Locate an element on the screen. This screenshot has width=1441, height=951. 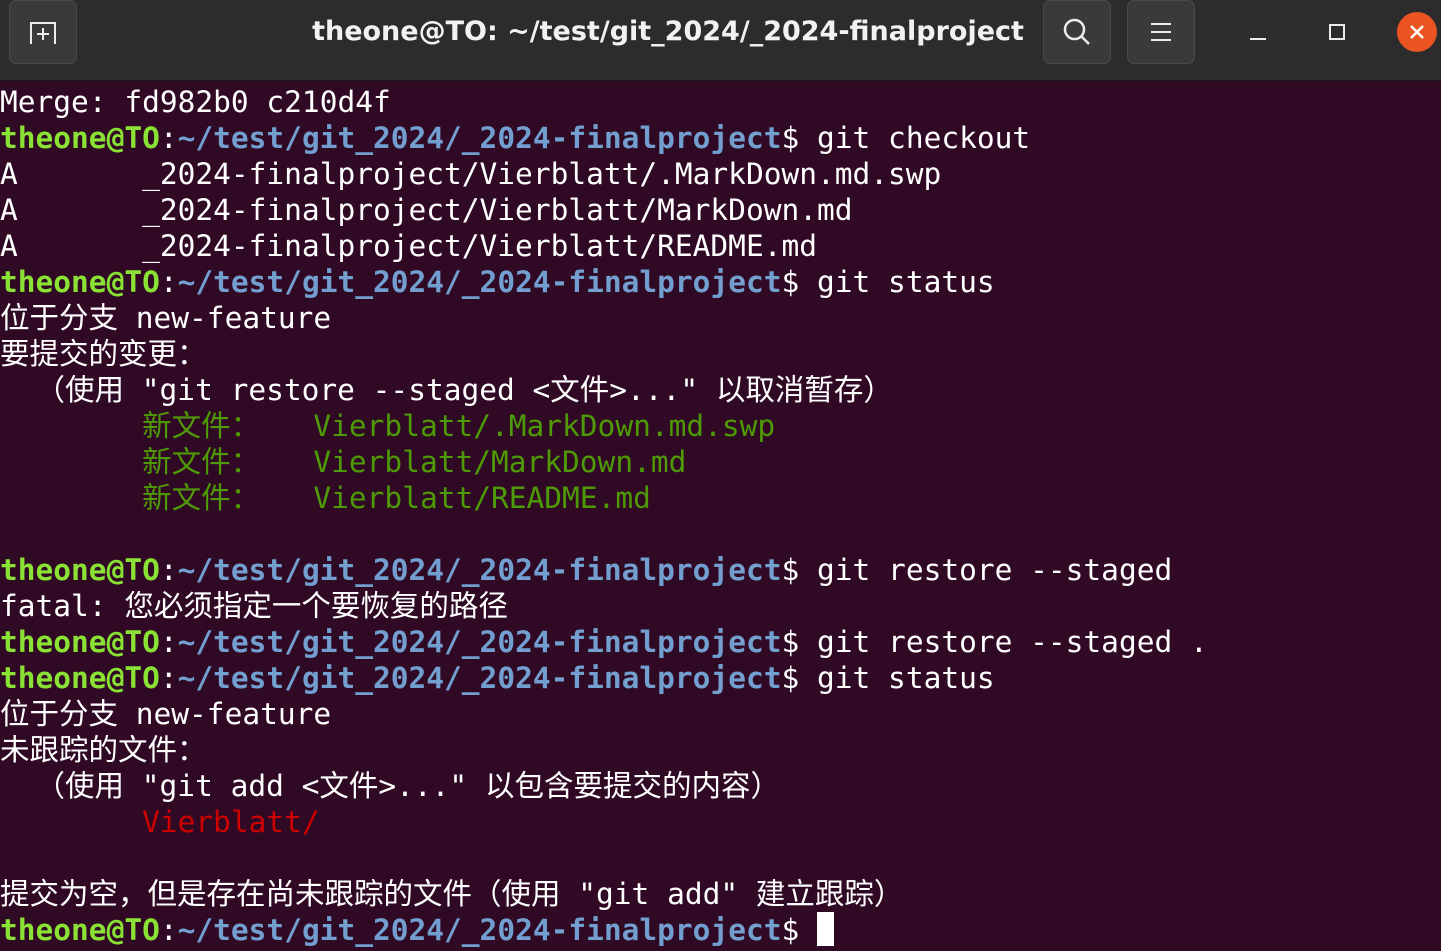
staged-file-line: 新文件： Vierblatt/README.md is located at coordinates (396, 498).